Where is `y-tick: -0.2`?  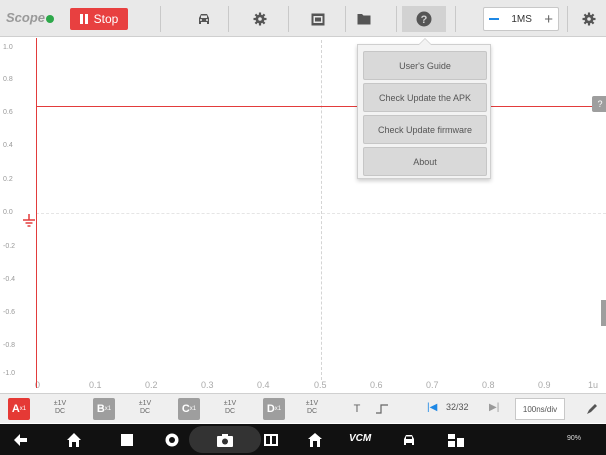
y-tick: -0.2 is located at coordinates (9, 246).